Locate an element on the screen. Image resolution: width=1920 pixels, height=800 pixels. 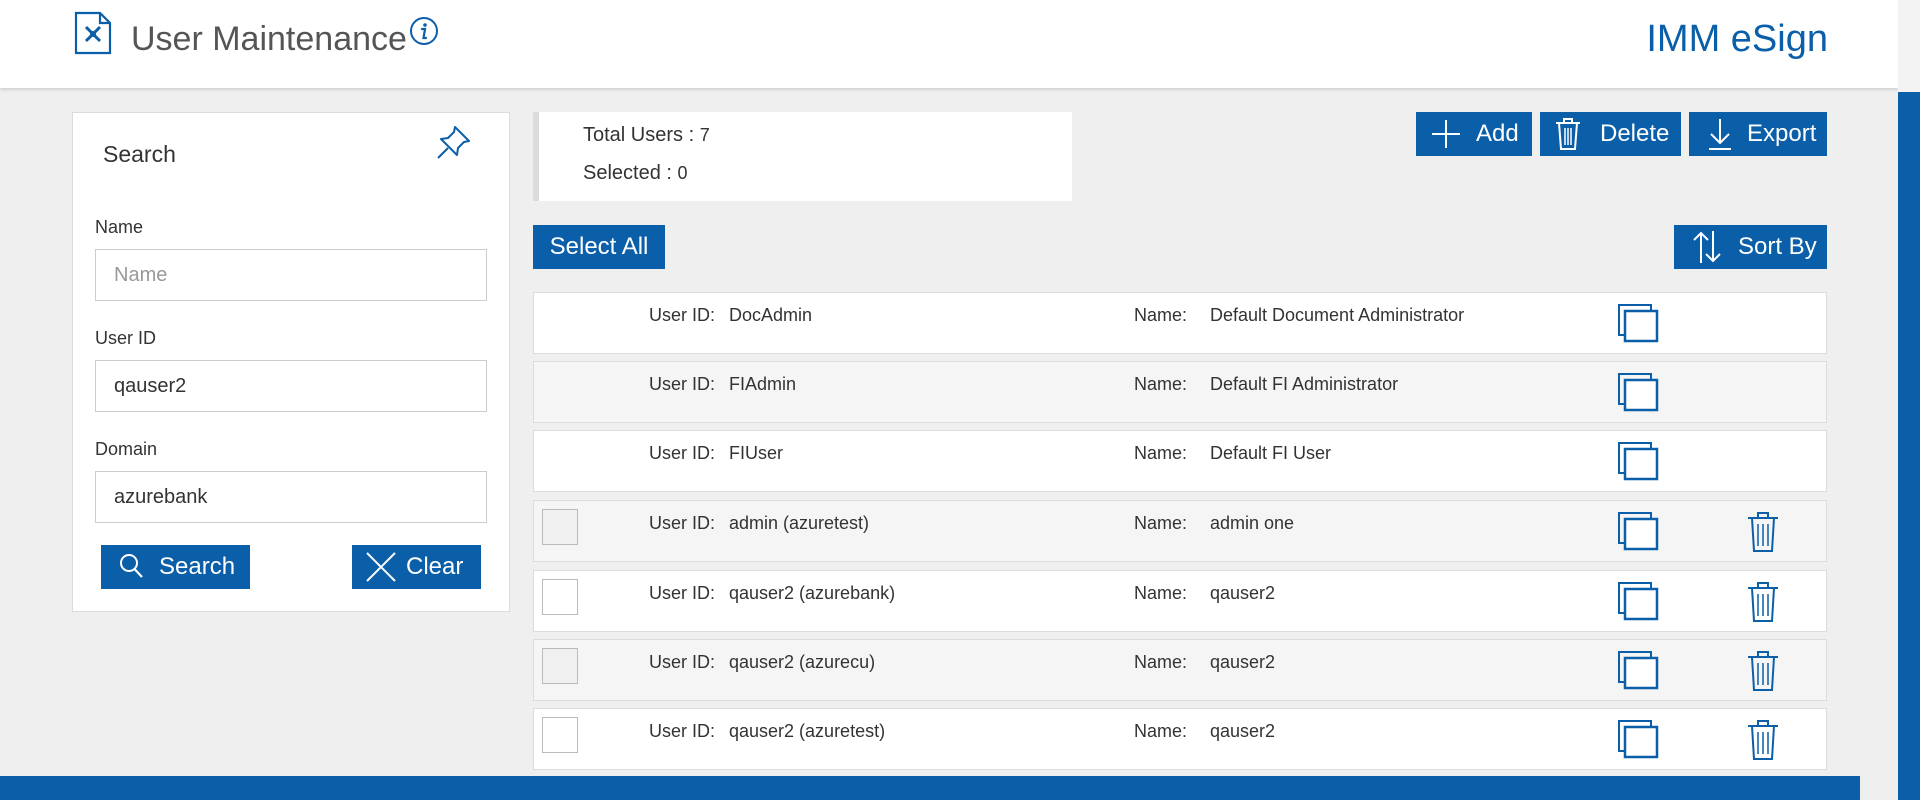
export-button: Export is located at coordinates (1758, 134).